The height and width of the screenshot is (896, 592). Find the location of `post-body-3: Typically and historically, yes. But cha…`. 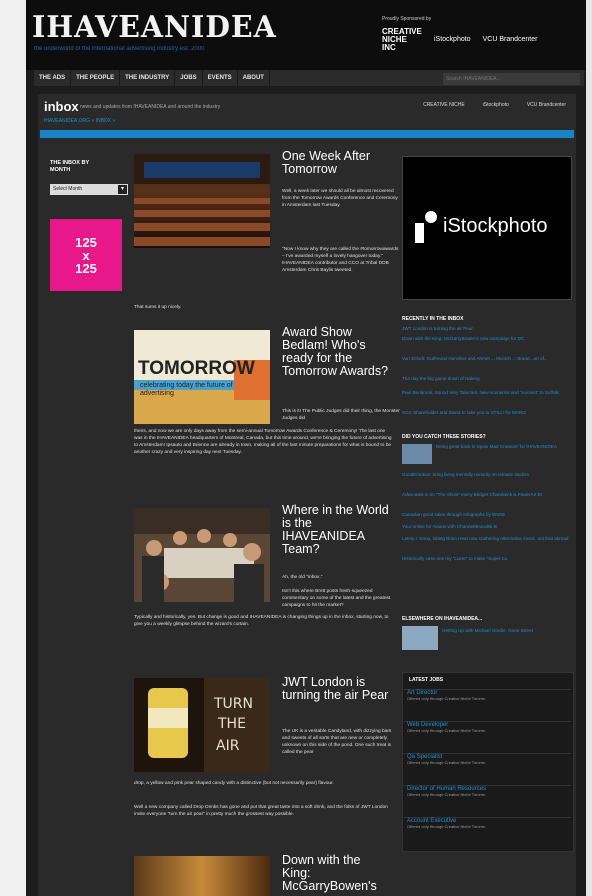

post-body-3: Typically and historically, yes. But cha… is located at coordinates (261, 621).